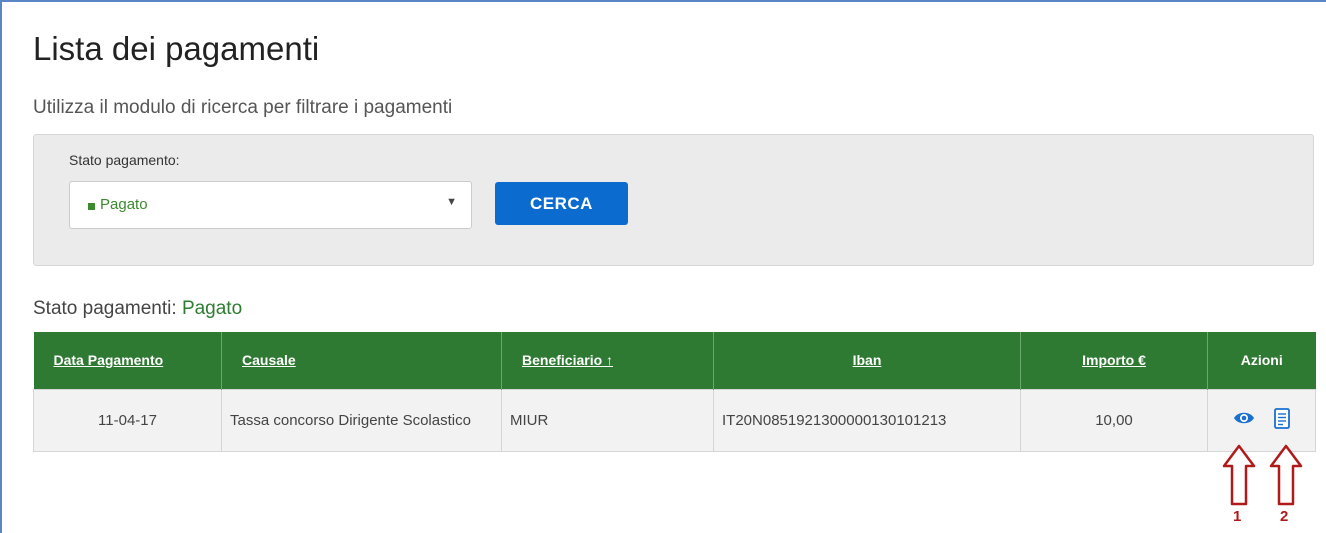  Describe the element at coordinates (451, 202) in the screenshot. I see `dropdown-caret-icon: ▼` at that location.